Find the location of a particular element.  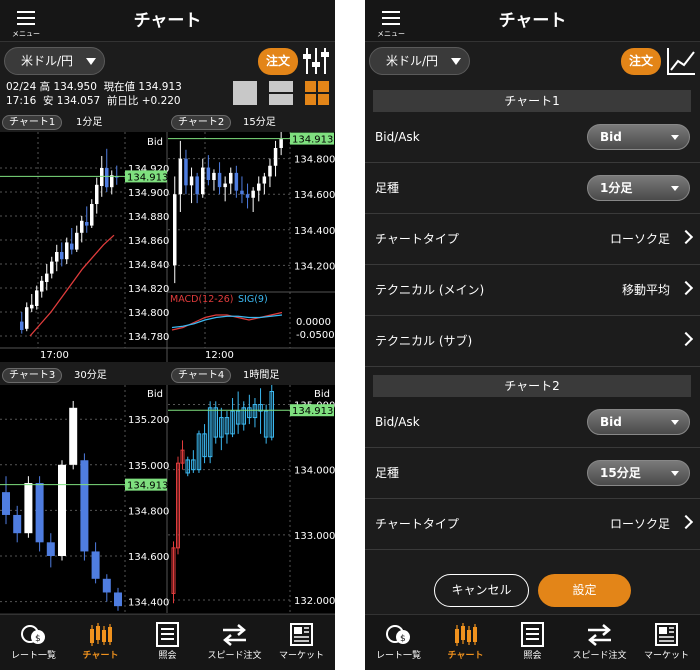

settings-row: テクニカル (サブ) is located at coordinates (532, 341).